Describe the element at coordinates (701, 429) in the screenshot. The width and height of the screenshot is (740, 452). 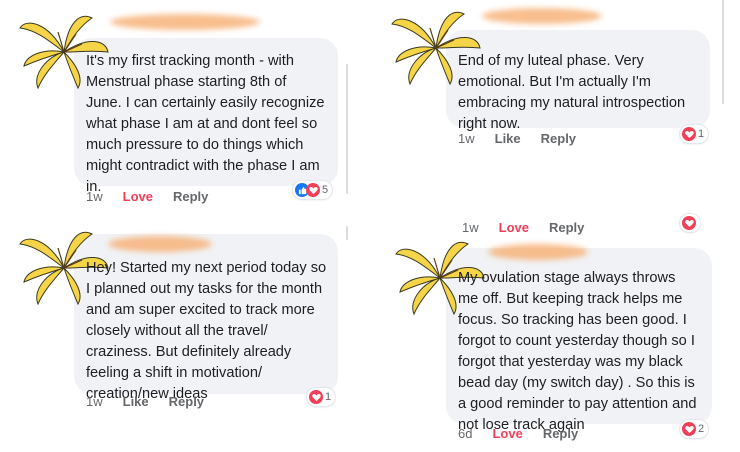
I see `reaction-count: 2` at that location.